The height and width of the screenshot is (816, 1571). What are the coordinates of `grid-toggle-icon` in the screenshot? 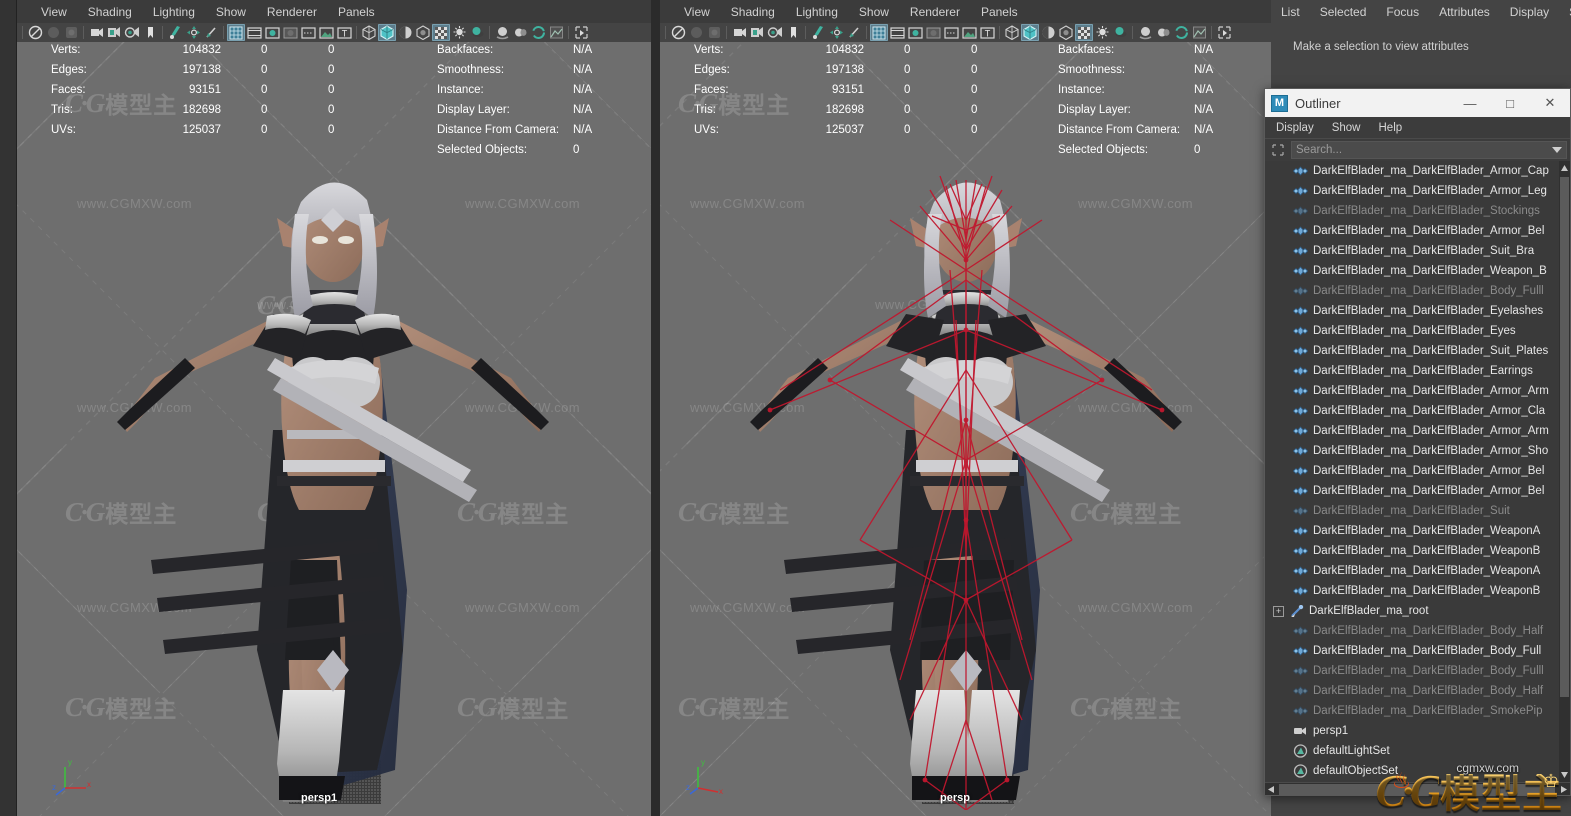 It's located at (236, 32).